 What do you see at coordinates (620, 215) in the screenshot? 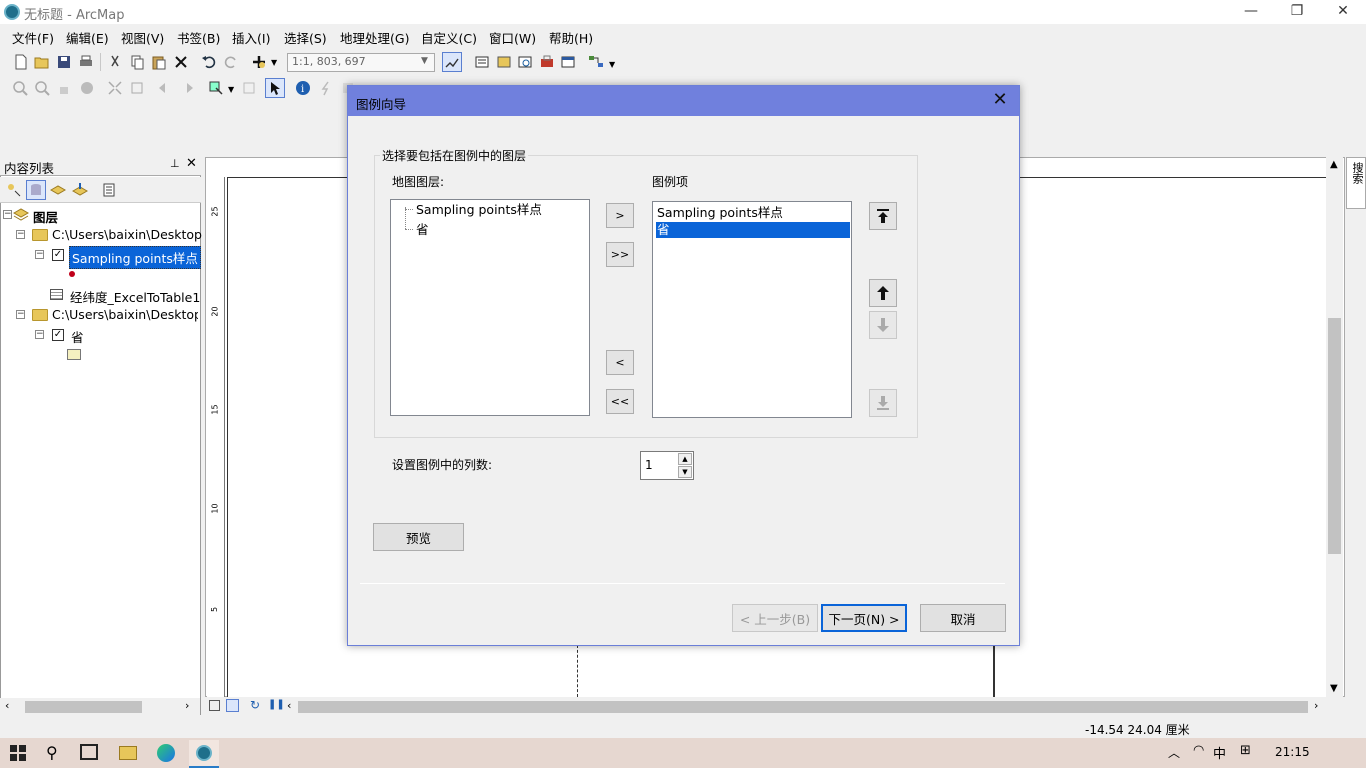
I see `add-layer-button: >` at bounding box center [620, 215].